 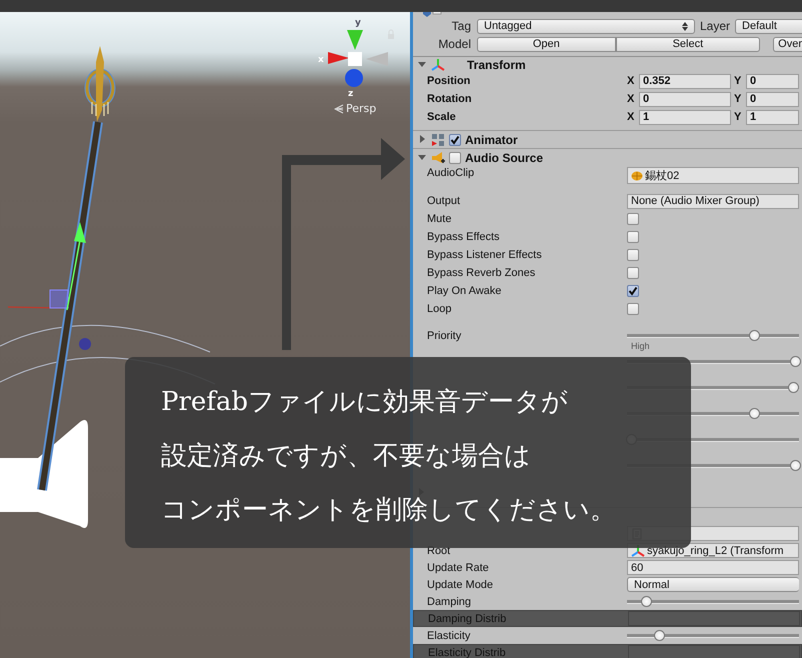 I want to click on object-field: None (Audio Mixer Group), so click(x=713, y=201).